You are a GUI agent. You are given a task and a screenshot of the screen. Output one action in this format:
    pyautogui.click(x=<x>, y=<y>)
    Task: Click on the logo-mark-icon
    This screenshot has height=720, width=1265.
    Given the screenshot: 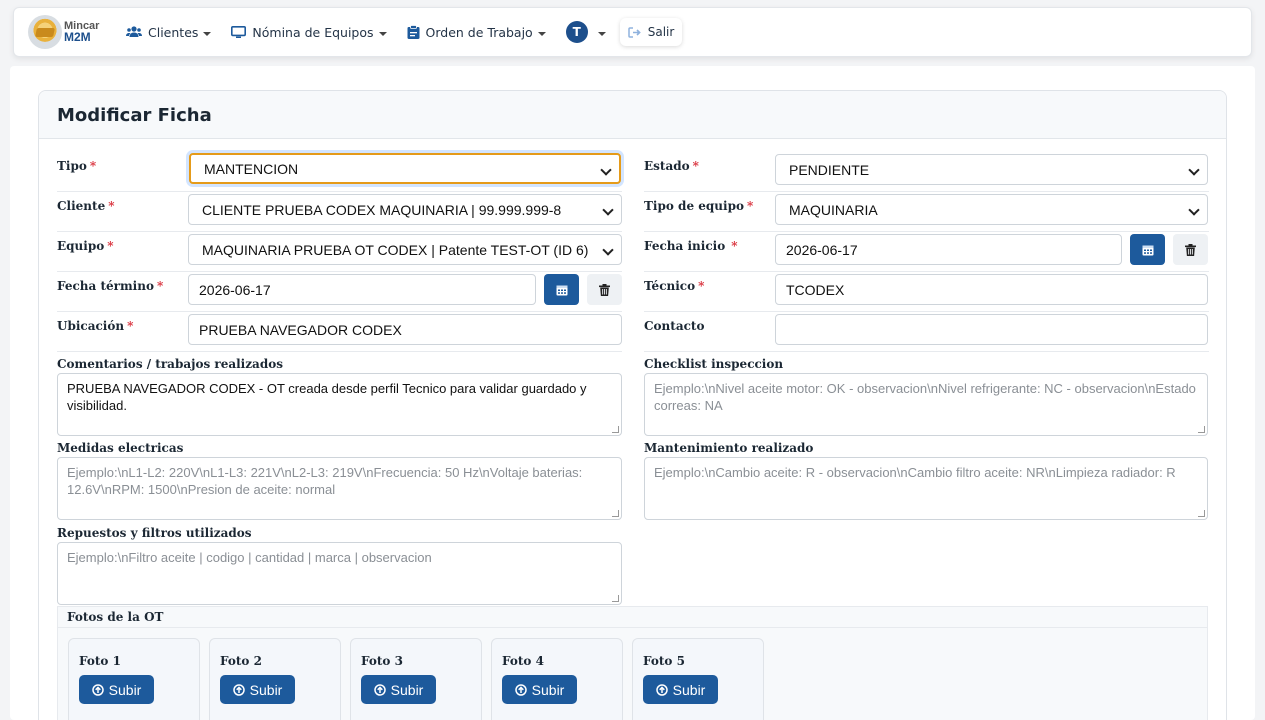 What is the action you would take?
    pyautogui.click(x=45, y=32)
    